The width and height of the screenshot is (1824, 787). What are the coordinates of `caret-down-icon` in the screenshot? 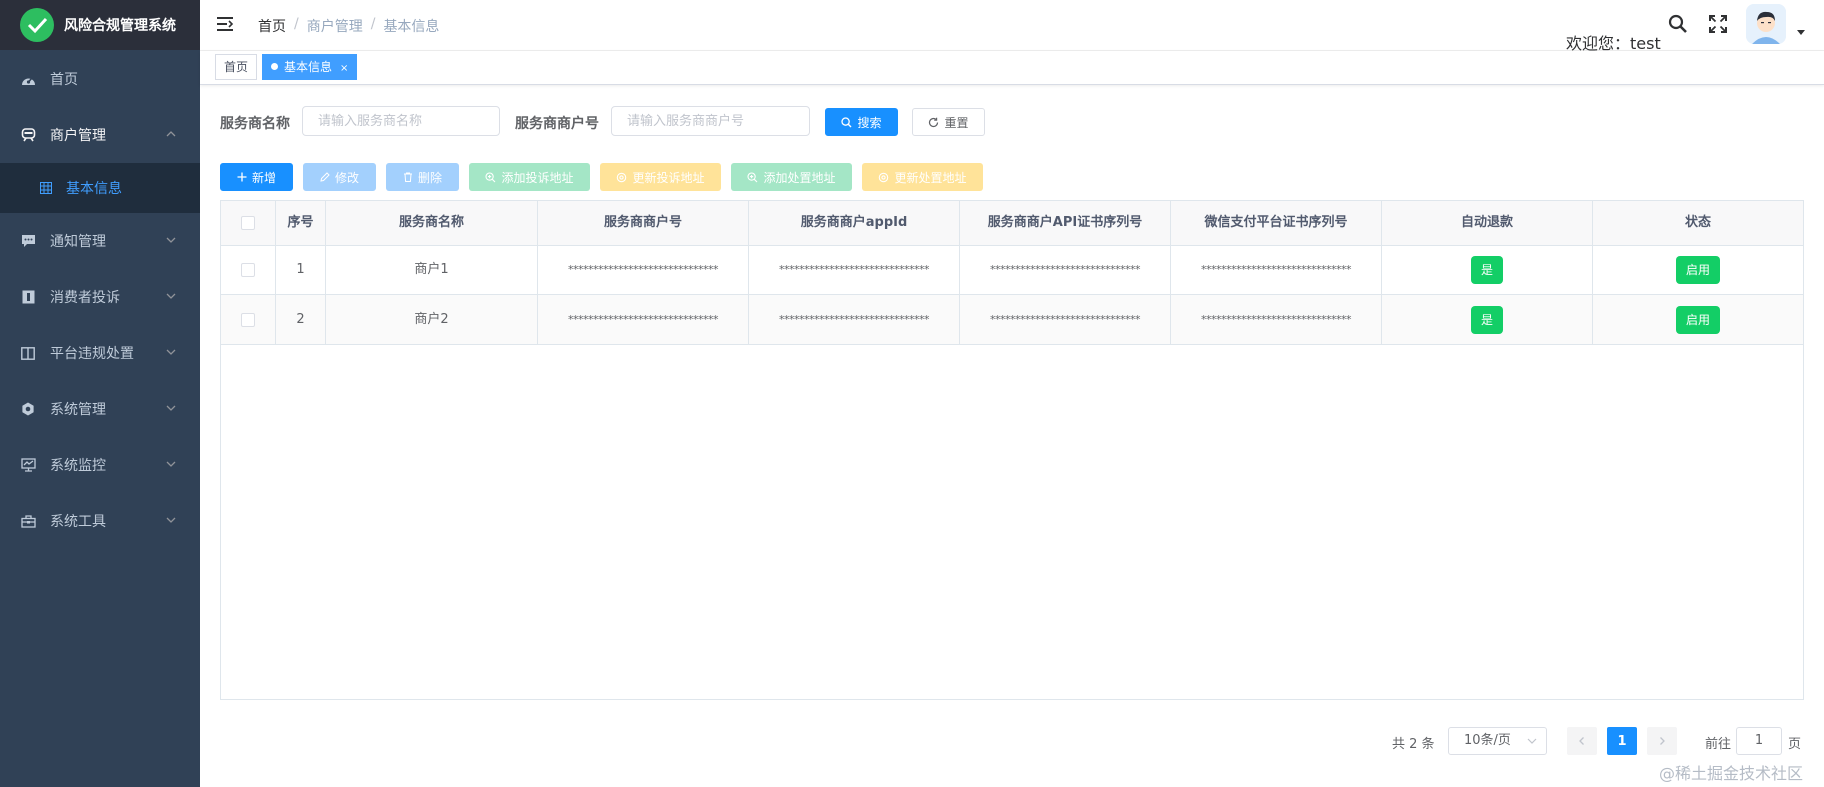 It's located at (1801, 32).